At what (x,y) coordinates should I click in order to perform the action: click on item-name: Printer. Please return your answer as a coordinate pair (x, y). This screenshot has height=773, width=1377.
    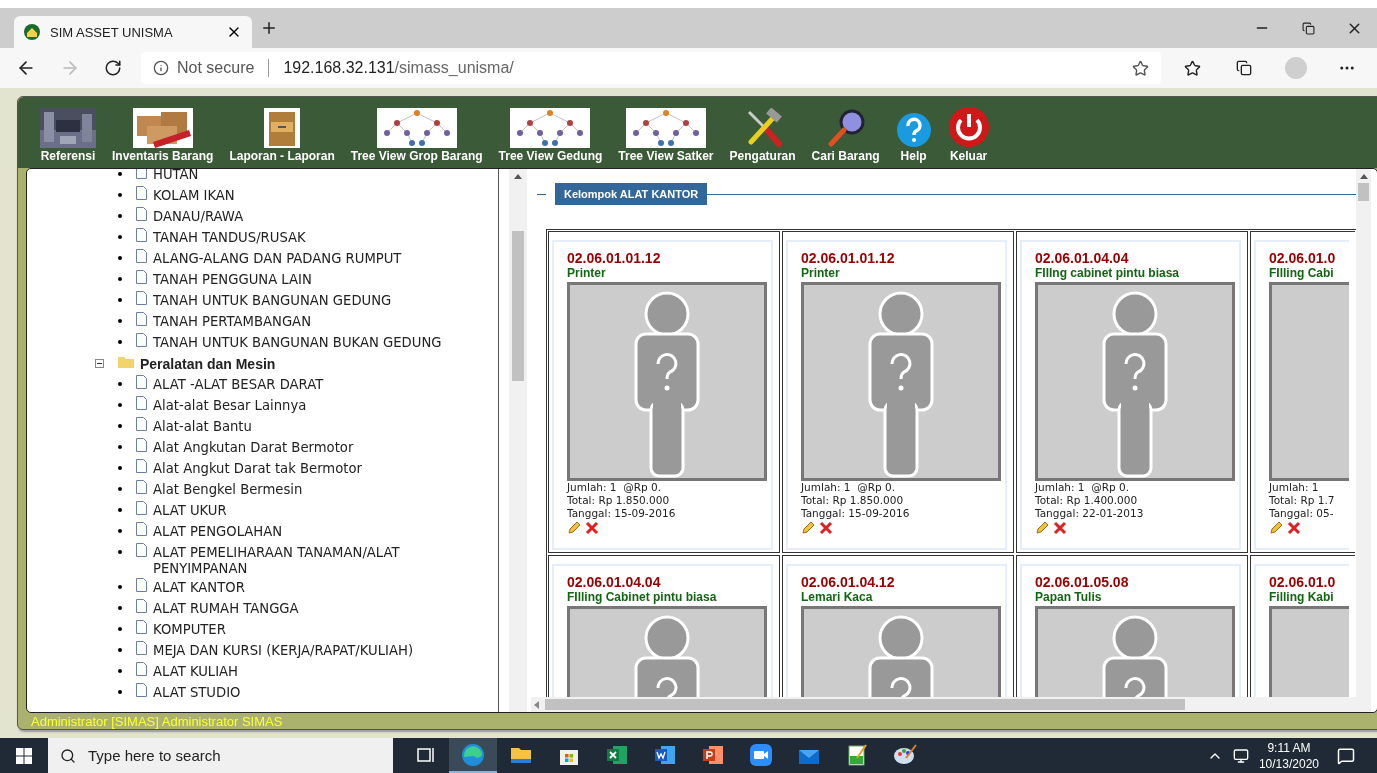
    Looking at the image, I should click on (587, 273).